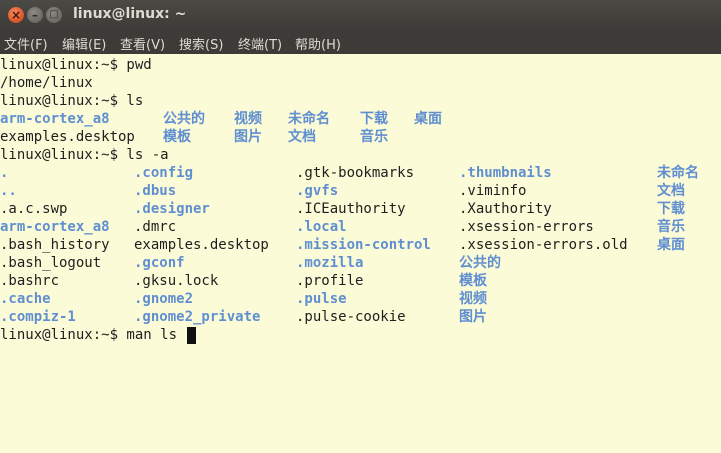 Image resolution: width=721 pixels, height=453 pixels. I want to click on menu-file: 文件(F), so click(26, 43).